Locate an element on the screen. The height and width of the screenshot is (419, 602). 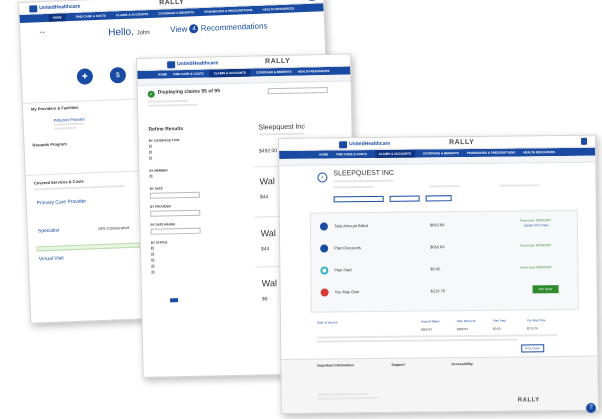
row-discount-label: Plan Discounts is located at coordinates (347, 248).